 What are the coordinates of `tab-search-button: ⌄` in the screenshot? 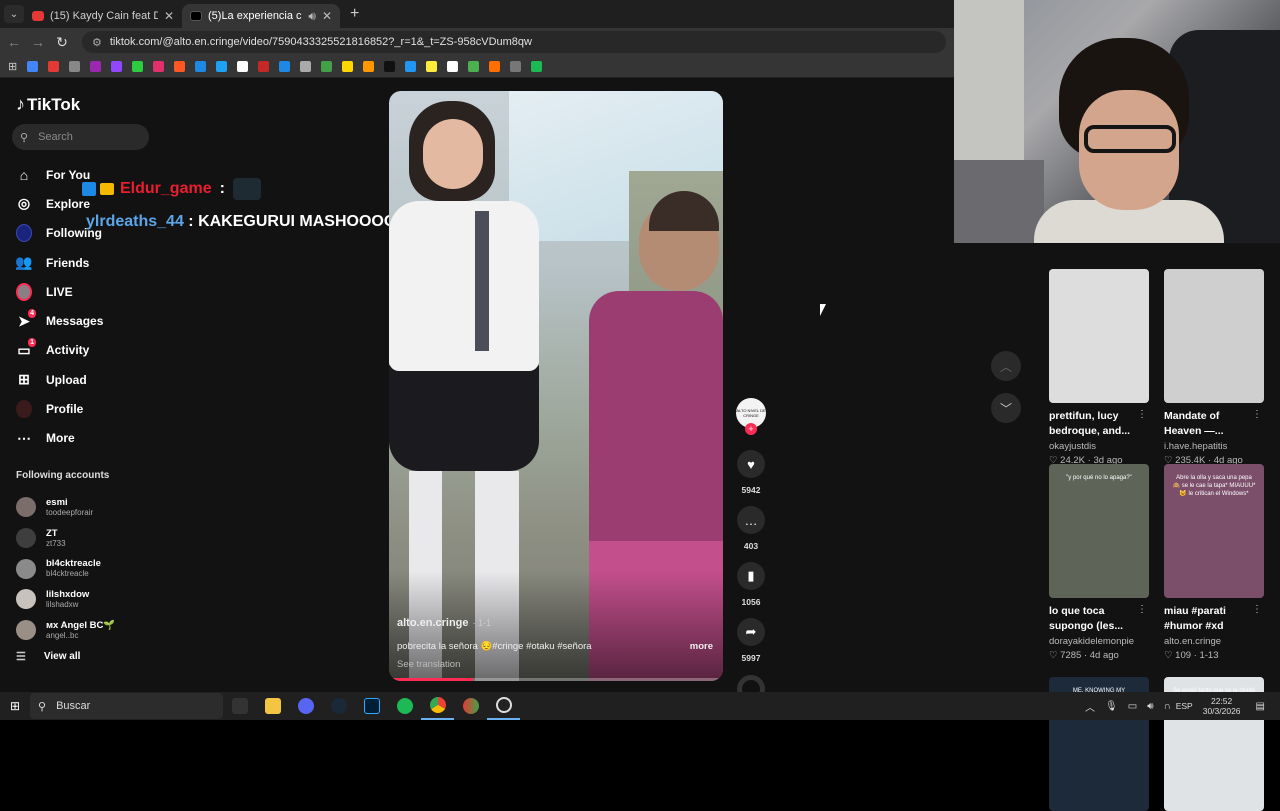 It's located at (14, 14).